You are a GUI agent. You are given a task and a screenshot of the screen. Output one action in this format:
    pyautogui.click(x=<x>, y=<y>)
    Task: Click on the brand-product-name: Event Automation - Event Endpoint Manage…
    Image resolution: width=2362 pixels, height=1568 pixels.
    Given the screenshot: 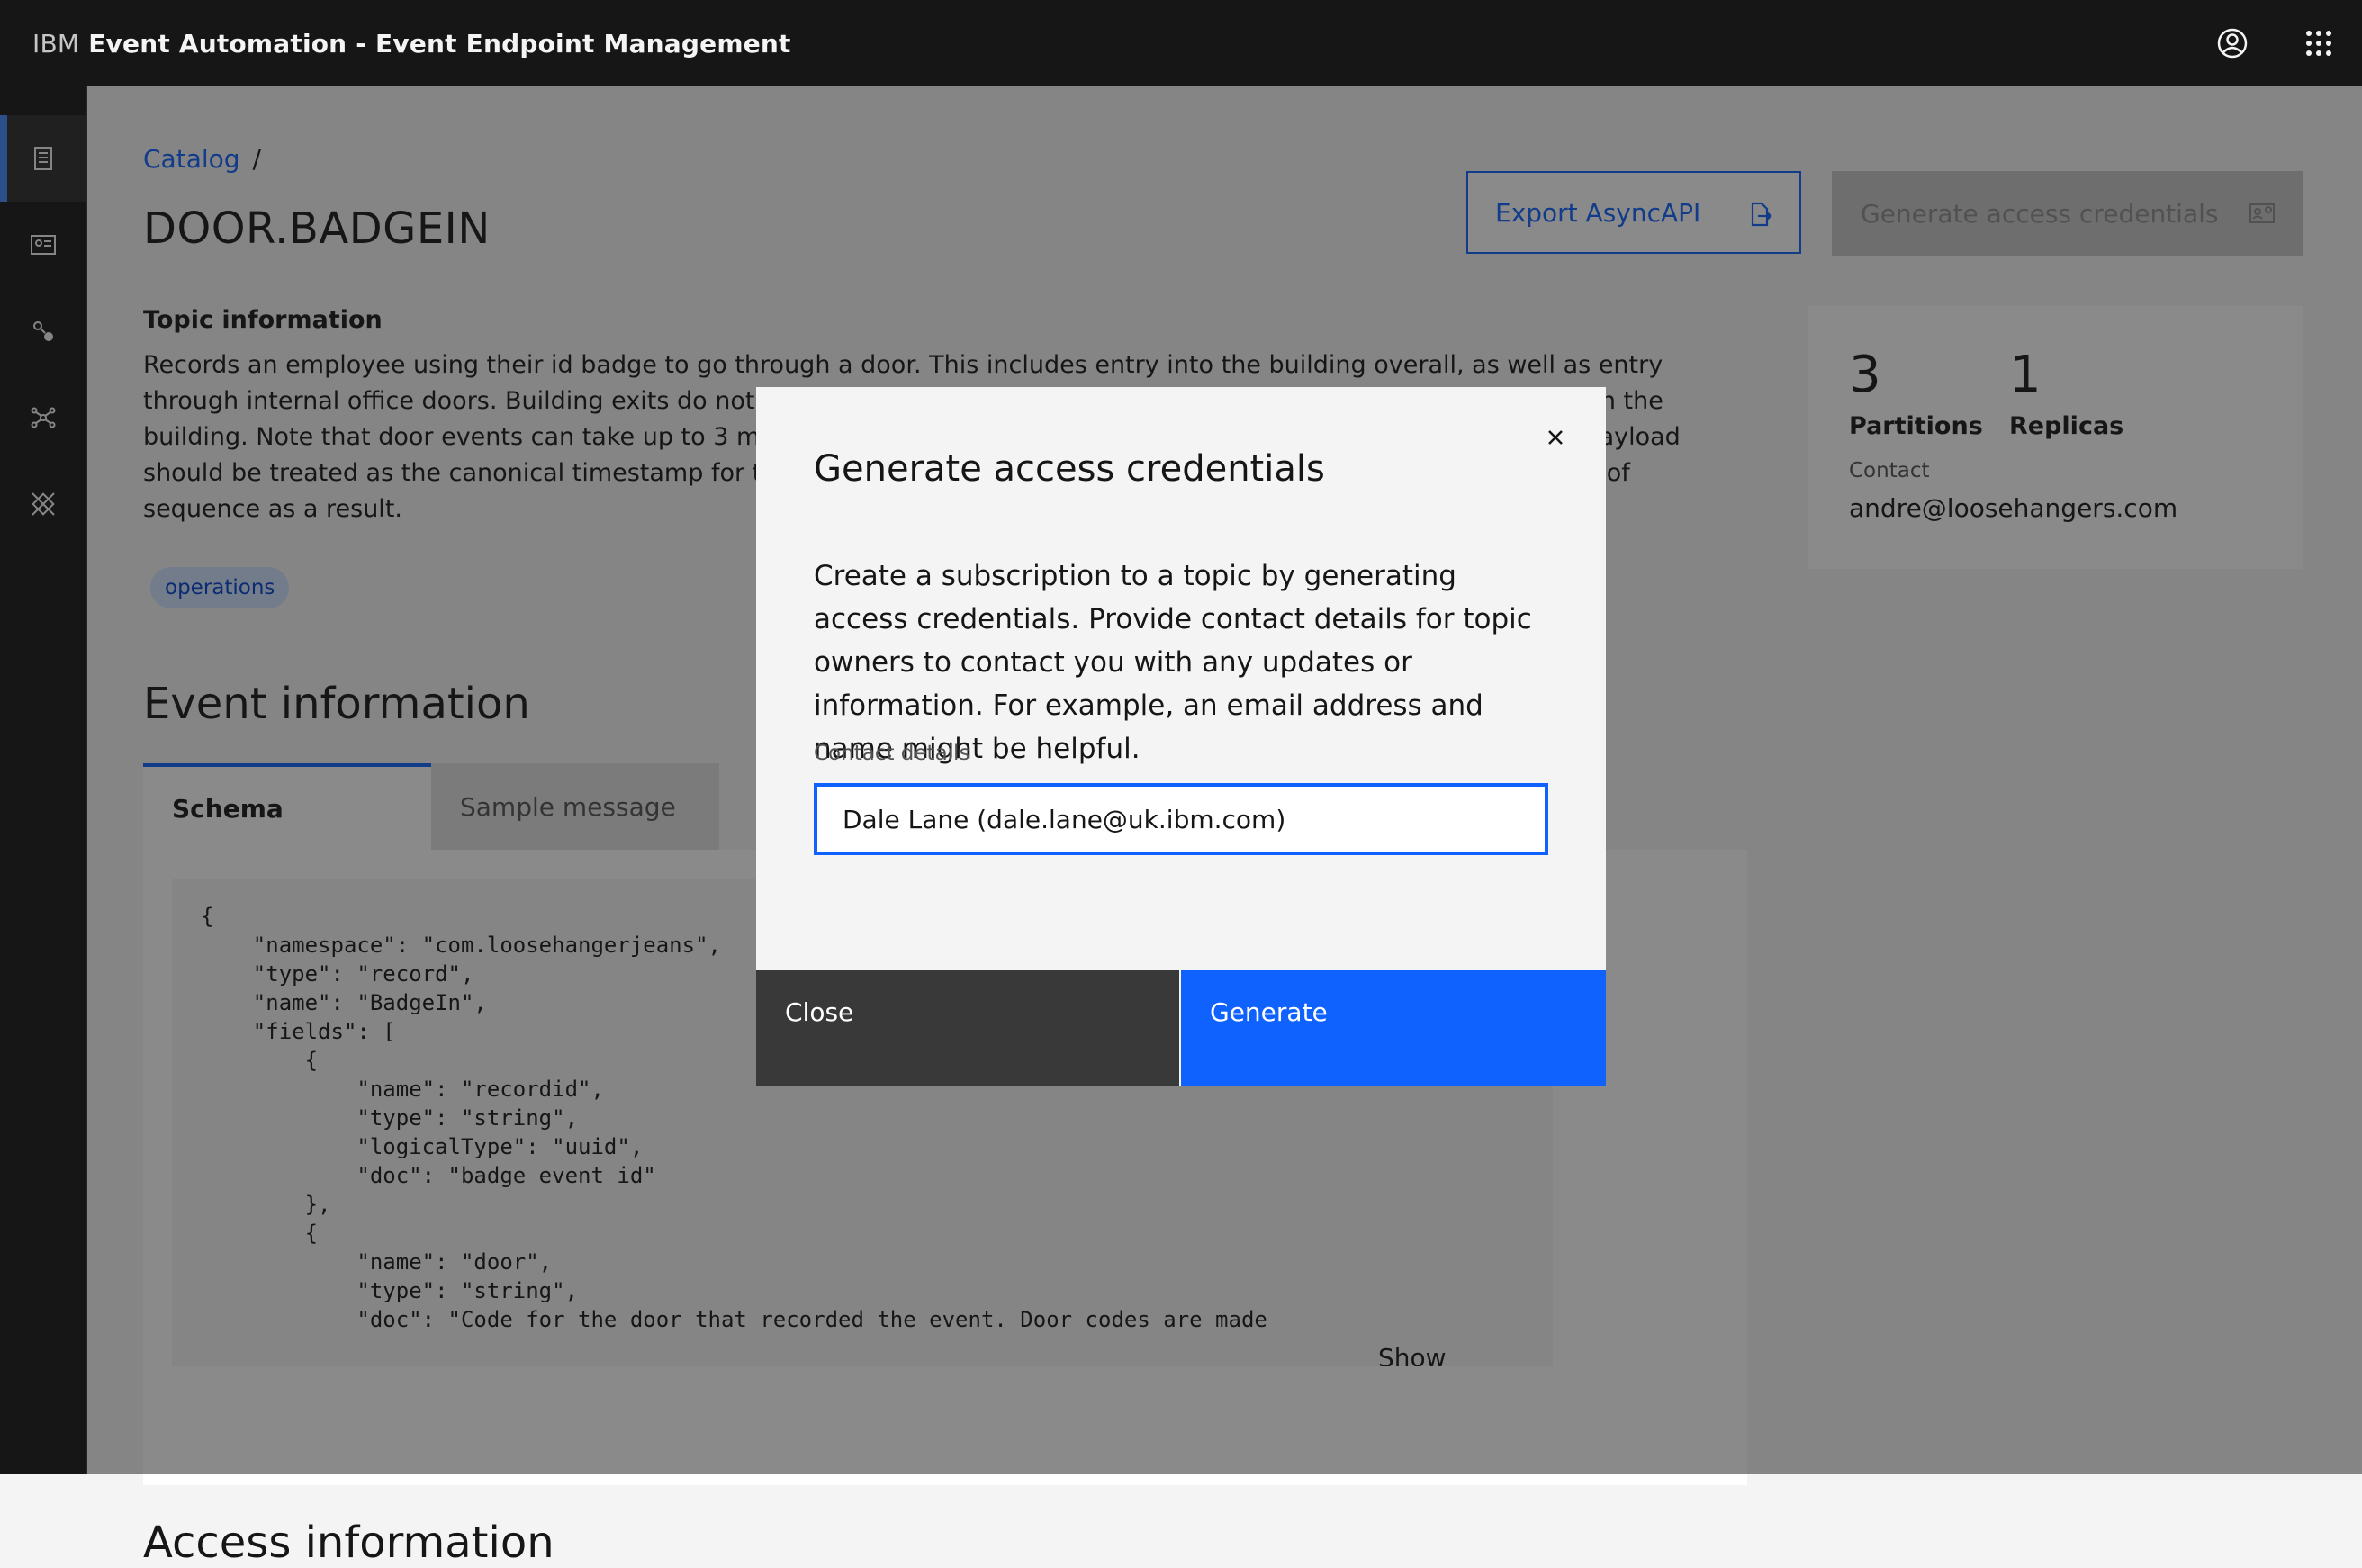 What is the action you would take?
    pyautogui.click(x=439, y=44)
    